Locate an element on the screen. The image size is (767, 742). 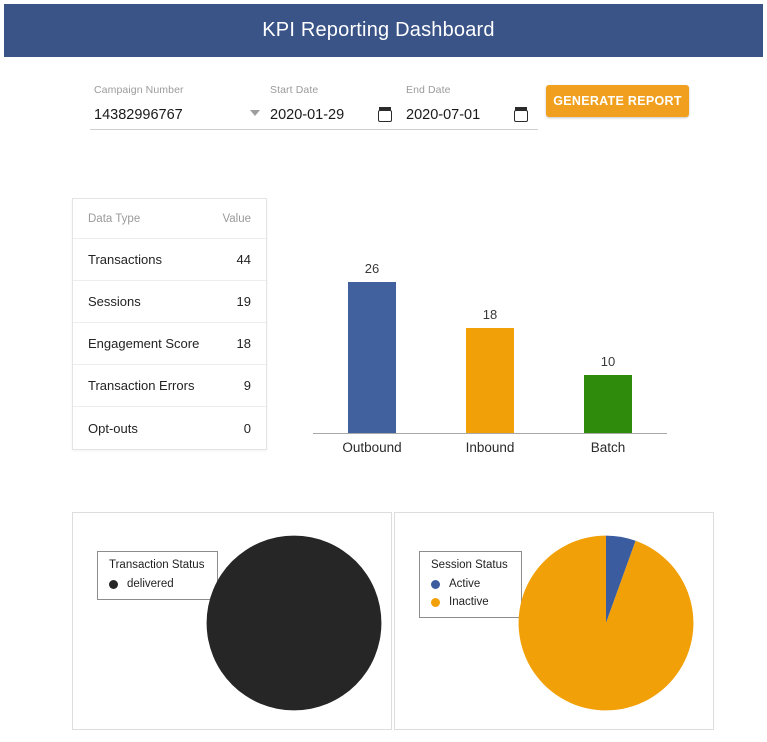
end-date-label: End Date is located at coordinates (428, 90).